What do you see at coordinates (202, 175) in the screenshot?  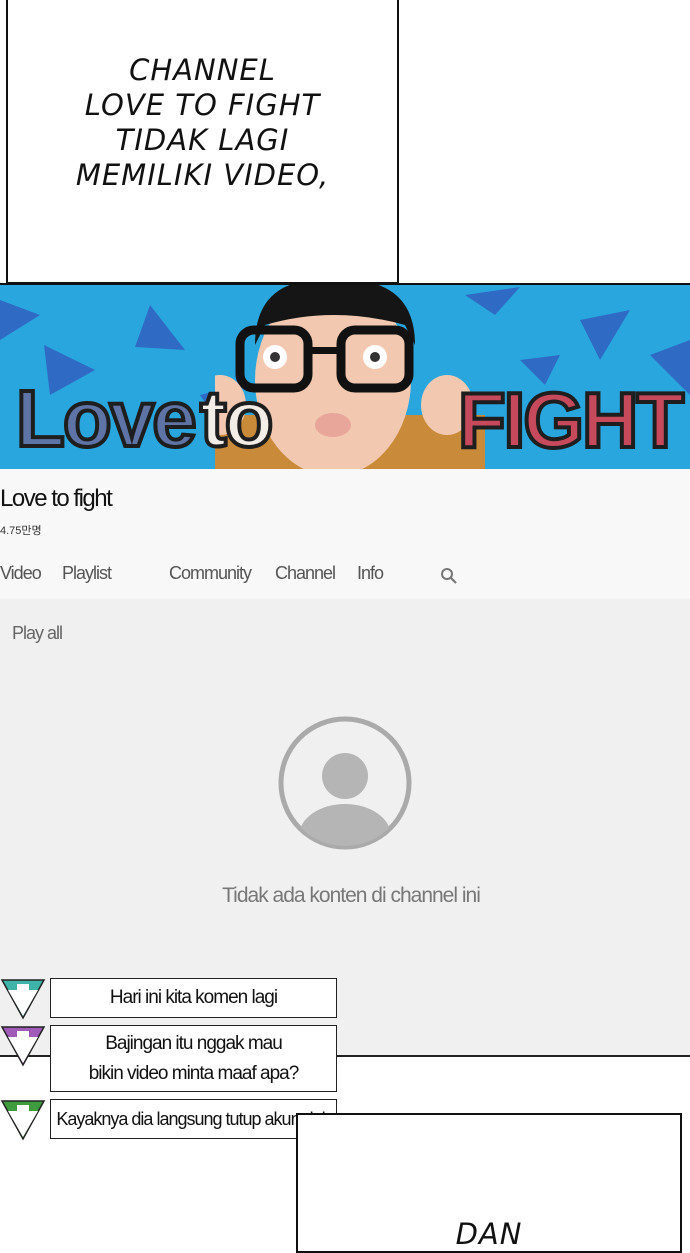 I see `narration-line: MEMILIKI VIDEO,` at bounding box center [202, 175].